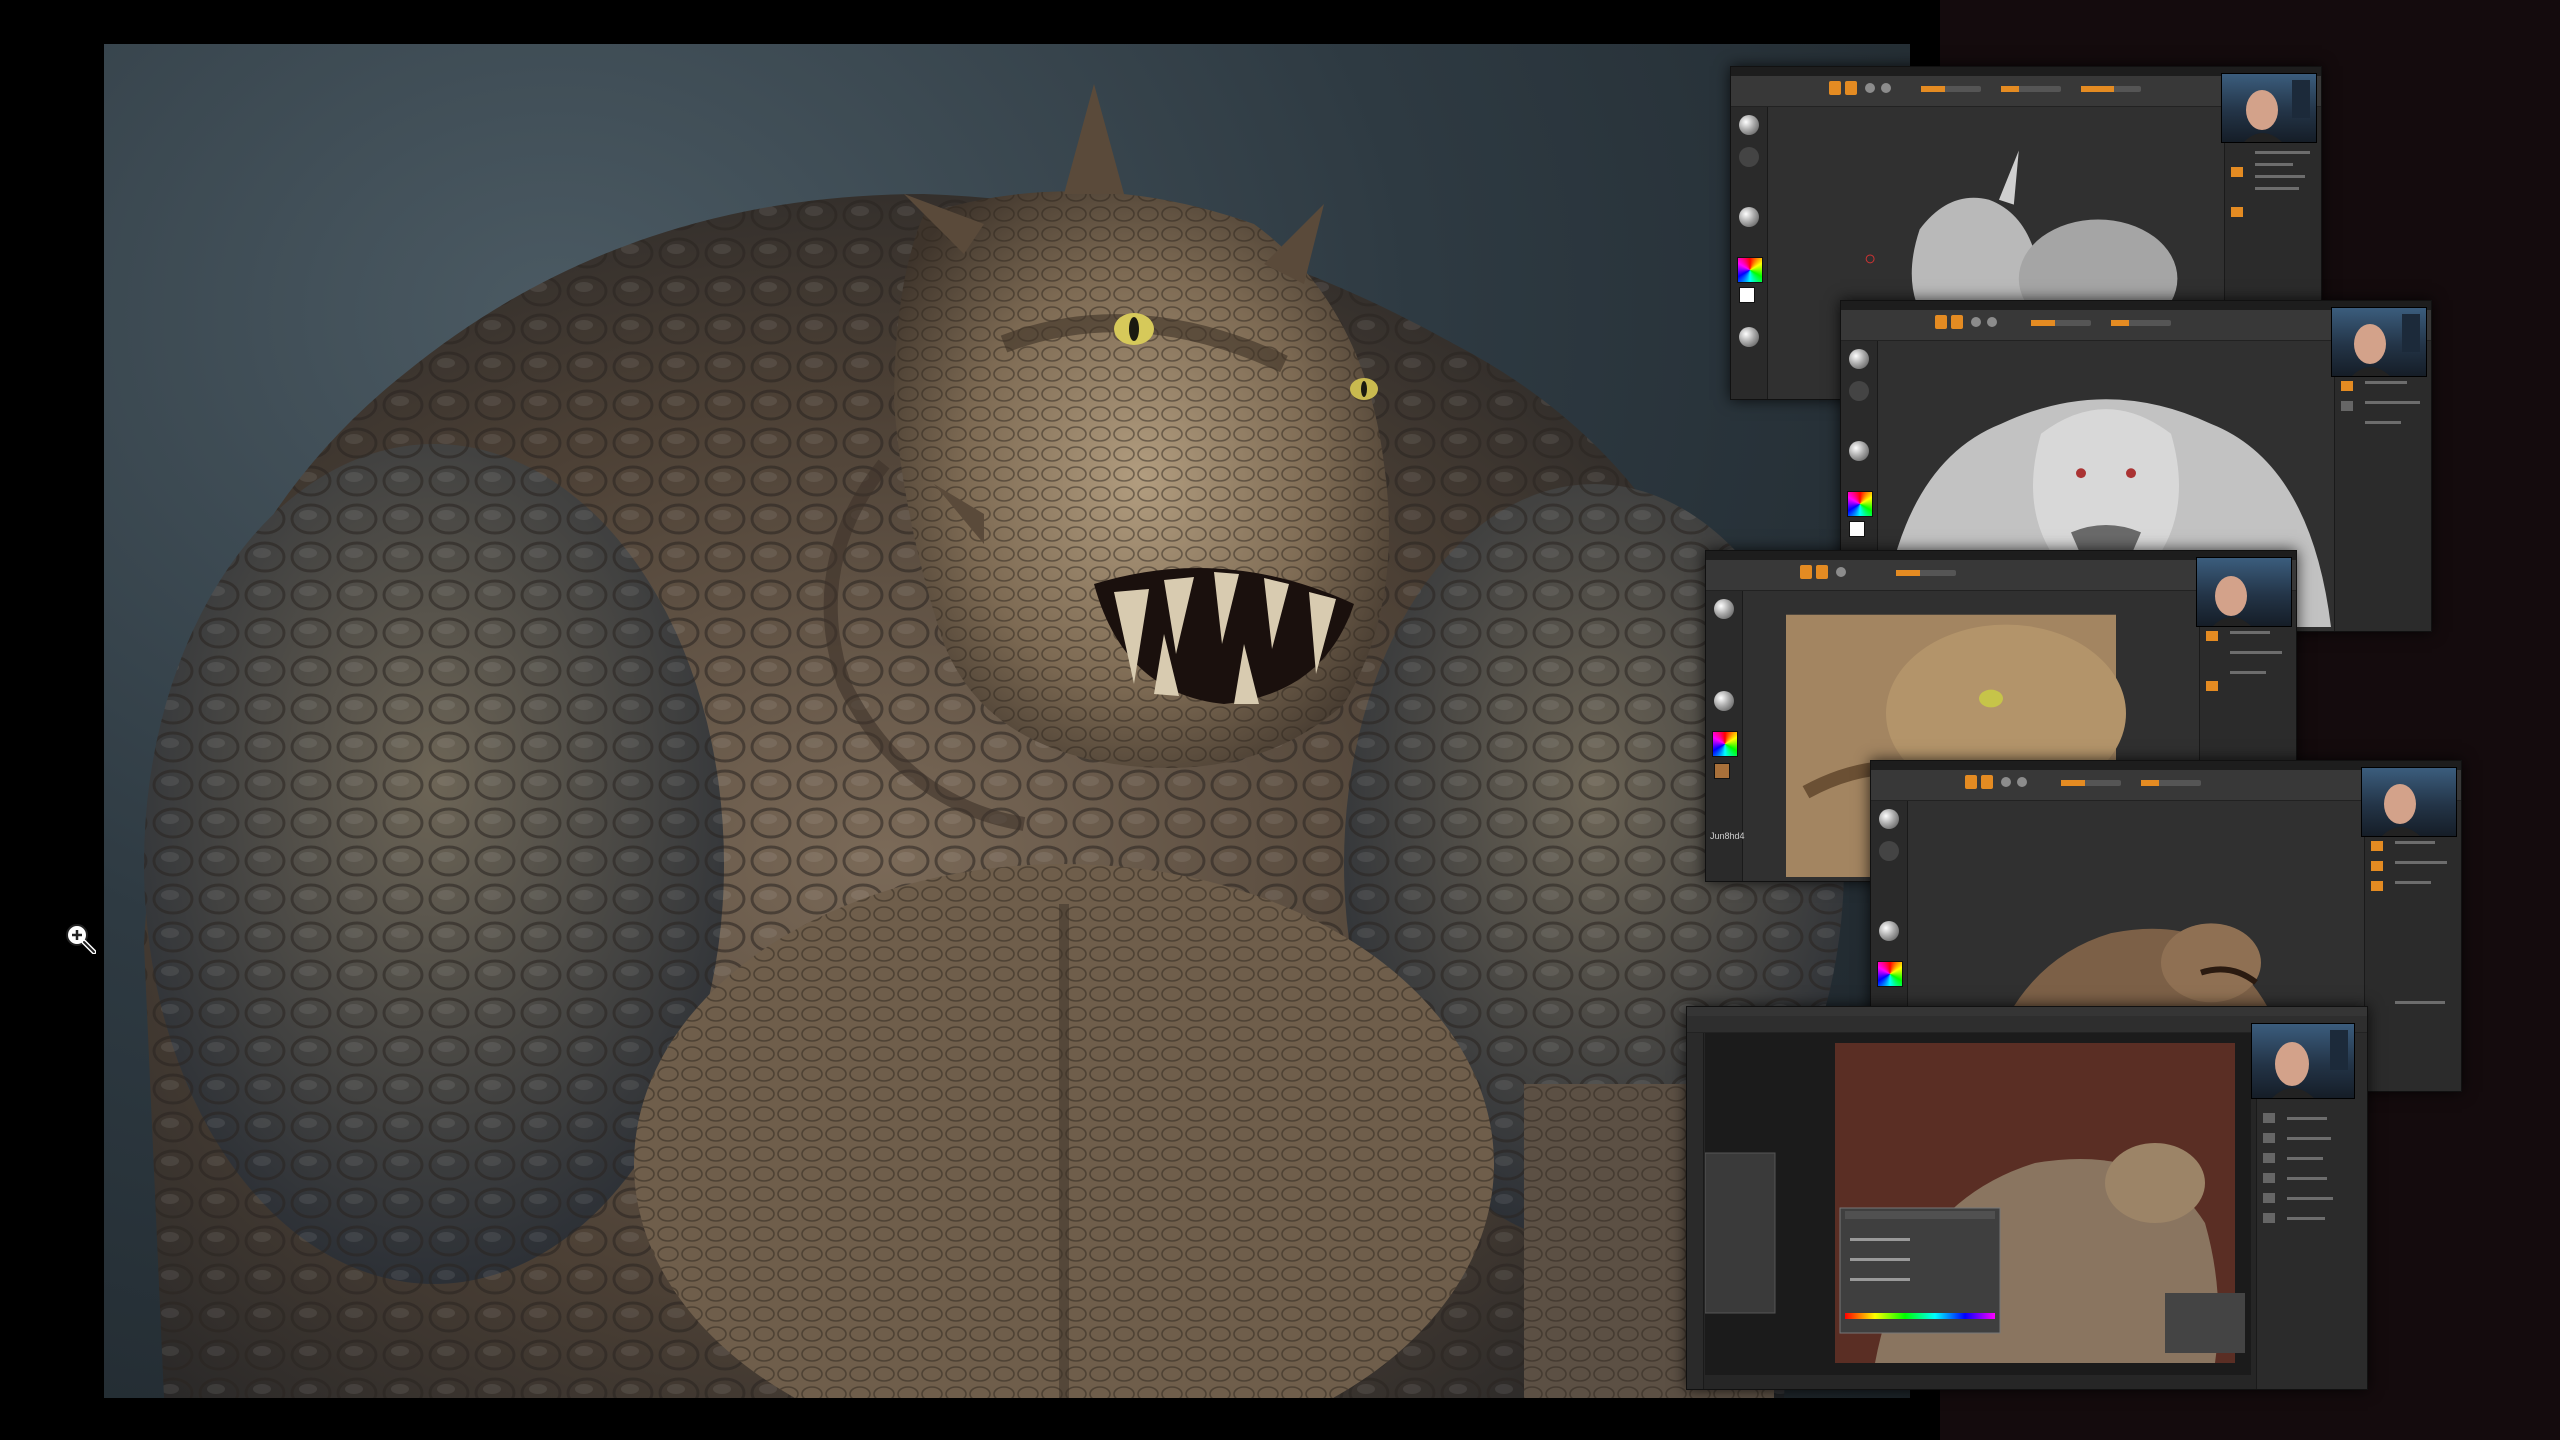 The height and width of the screenshot is (1440, 2560). What do you see at coordinates (80, 938) in the screenshot?
I see `zoom-in-icon` at bounding box center [80, 938].